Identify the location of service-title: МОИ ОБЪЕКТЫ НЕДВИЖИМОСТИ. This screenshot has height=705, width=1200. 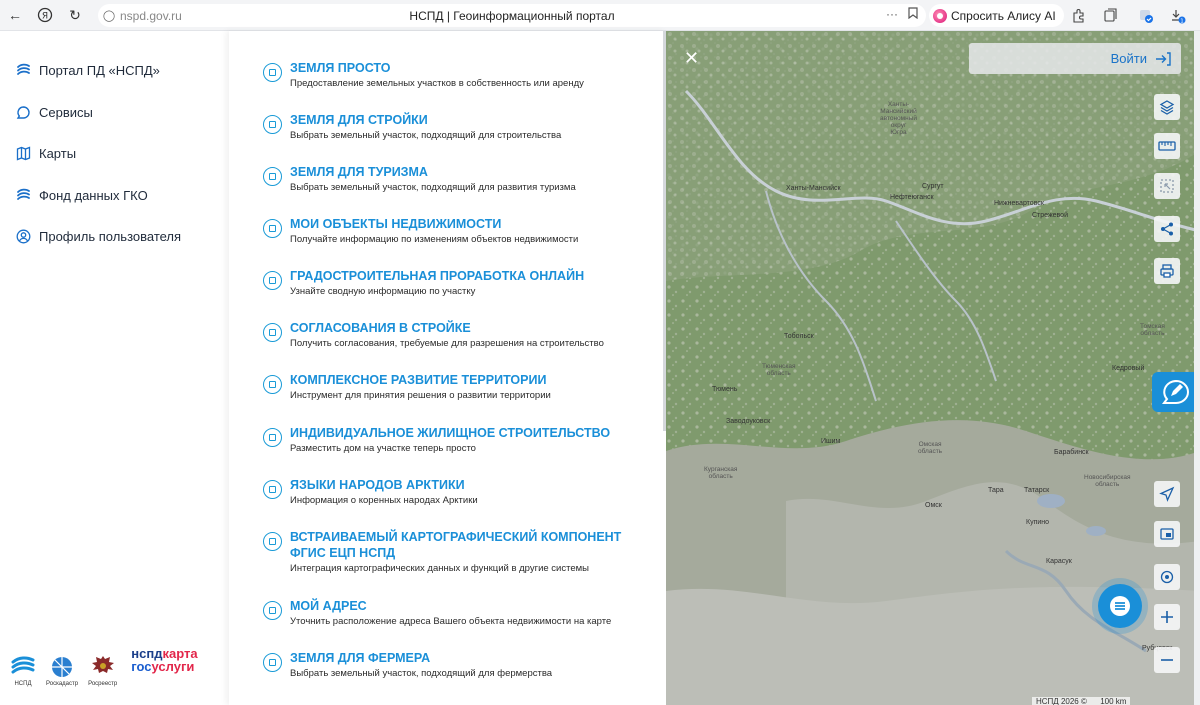
(434, 224).